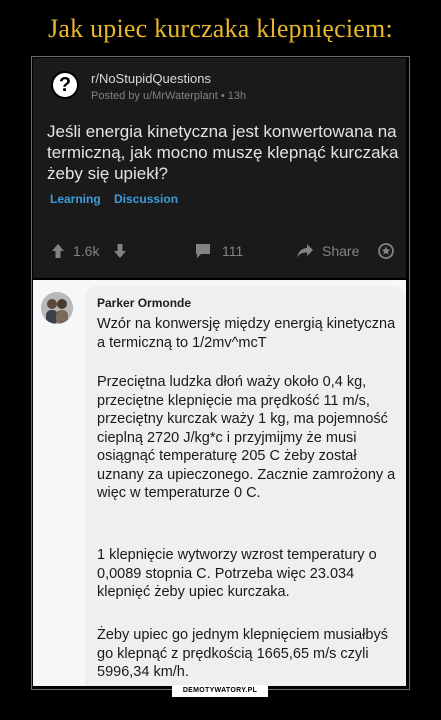 This screenshot has width=441, height=720. I want to click on downvote-icon, so click(120, 251).